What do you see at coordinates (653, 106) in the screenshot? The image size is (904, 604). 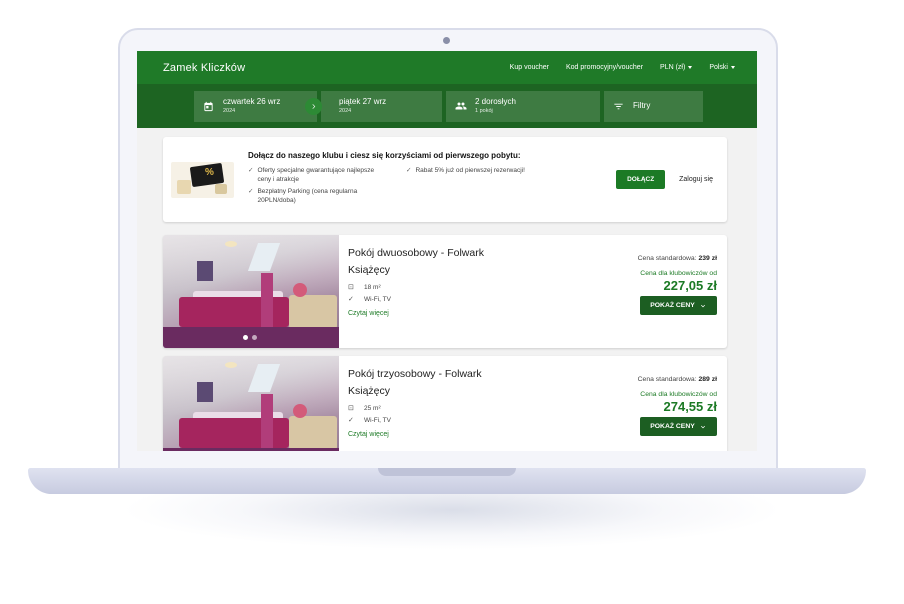 I see `filters-button: Filtry` at bounding box center [653, 106].